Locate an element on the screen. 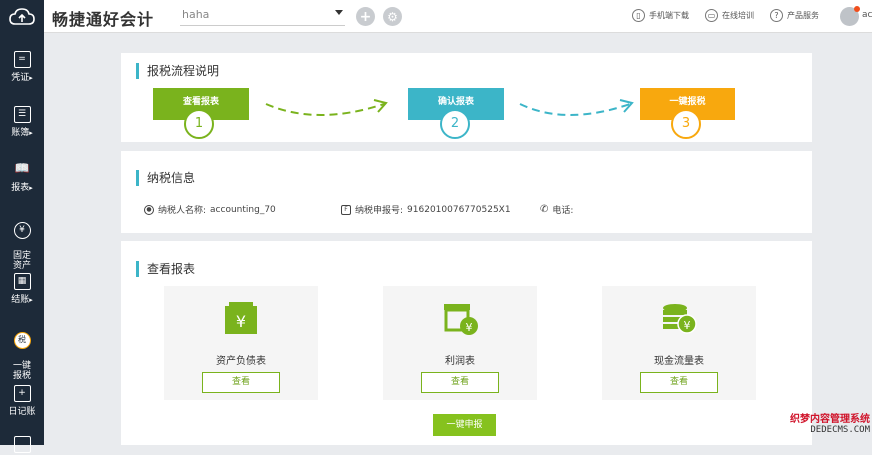 The height and width of the screenshot is (455, 872). step-label: 查看报表 is located at coordinates (200, 102).